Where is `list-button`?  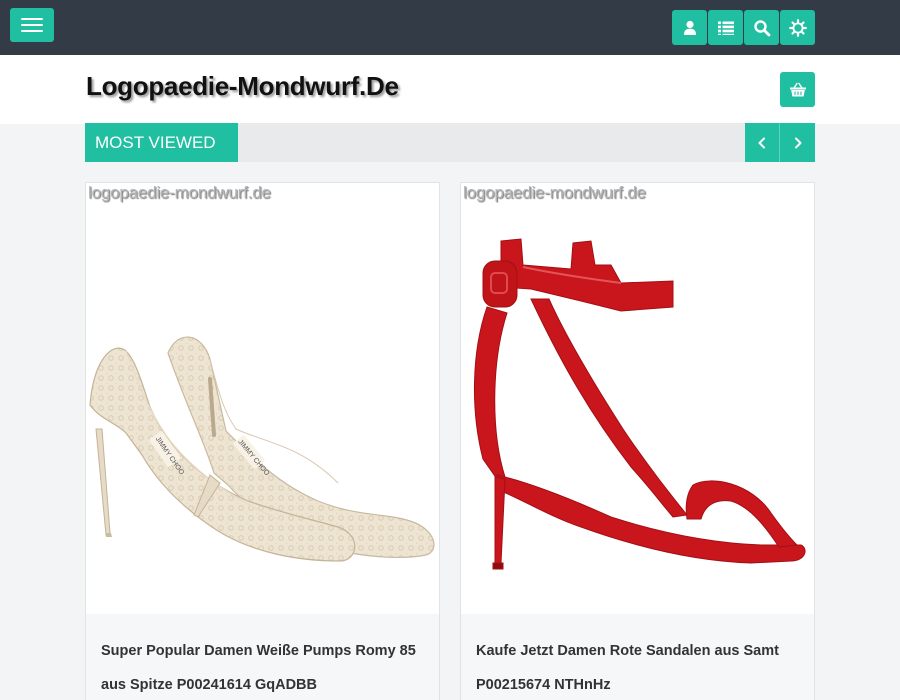 list-button is located at coordinates (725, 27).